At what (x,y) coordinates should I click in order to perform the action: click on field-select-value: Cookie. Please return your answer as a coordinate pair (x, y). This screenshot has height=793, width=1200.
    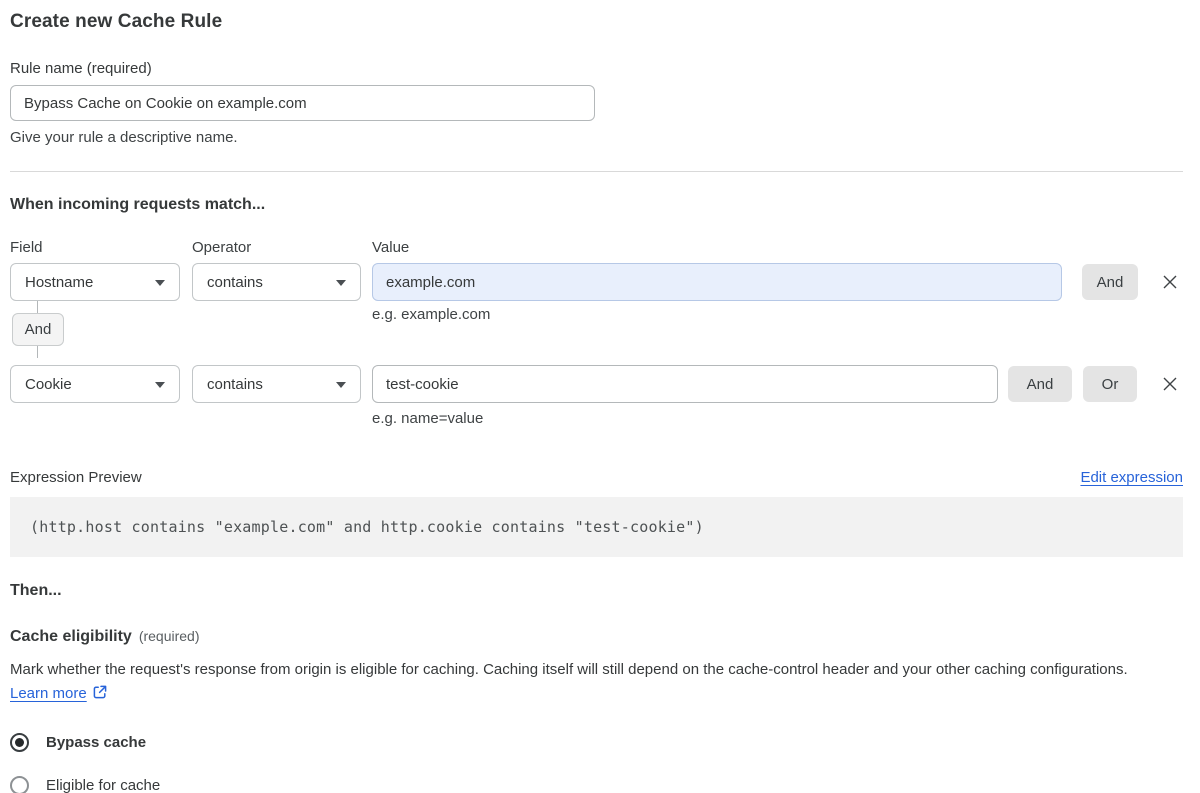
    Looking at the image, I should click on (48, 384).